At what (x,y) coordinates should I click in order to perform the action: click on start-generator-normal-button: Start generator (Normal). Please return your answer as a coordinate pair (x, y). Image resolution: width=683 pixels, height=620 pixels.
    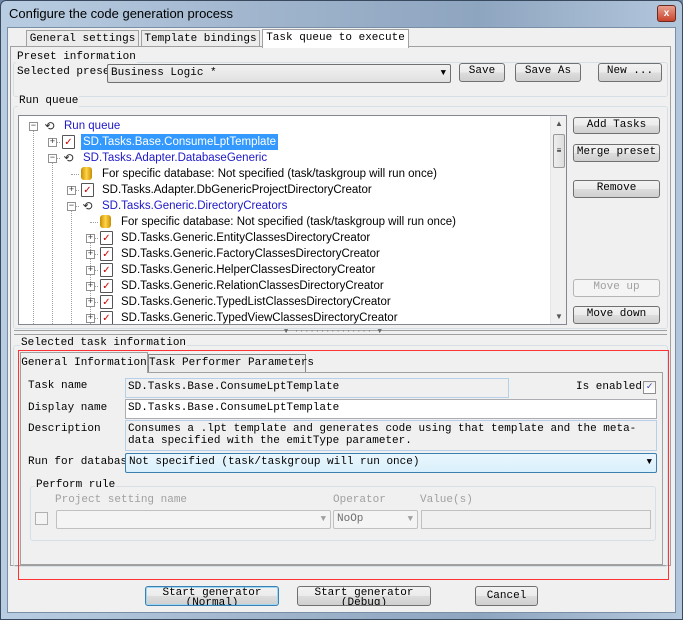
    Looking at the image, I should click on (212, 596).